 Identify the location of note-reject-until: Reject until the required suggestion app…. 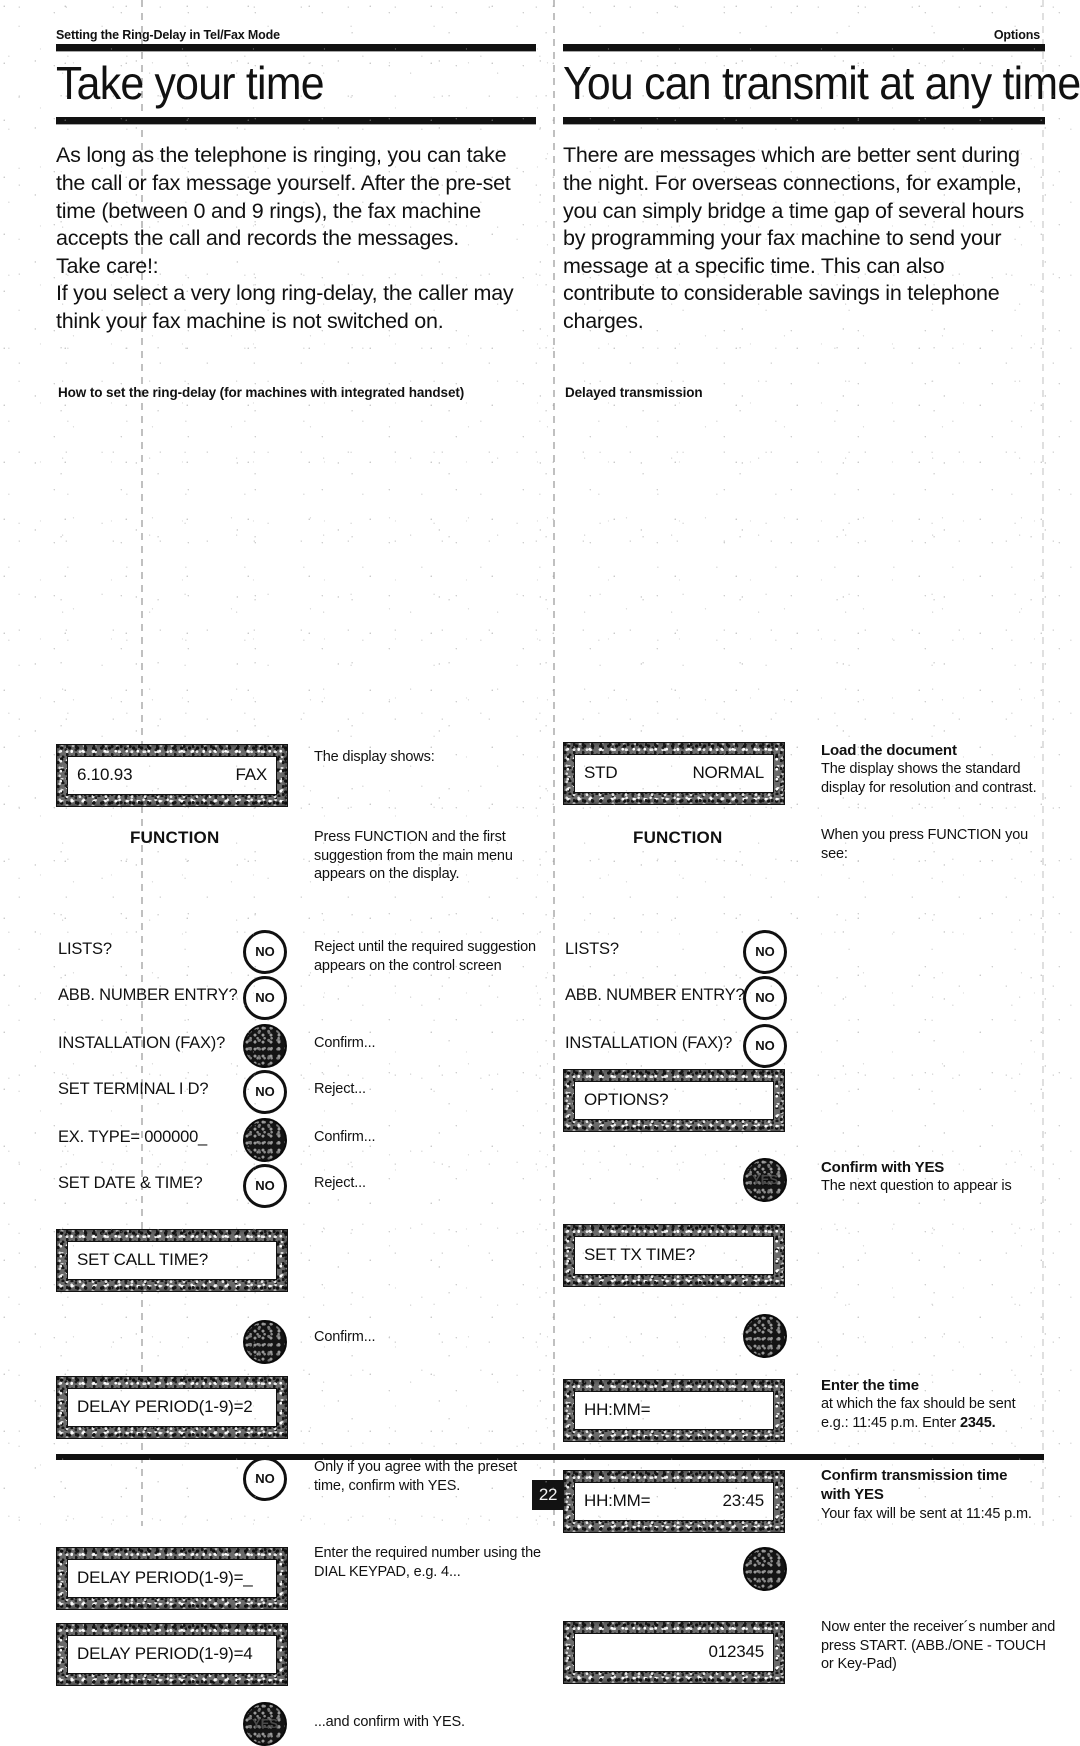
(425, 956).